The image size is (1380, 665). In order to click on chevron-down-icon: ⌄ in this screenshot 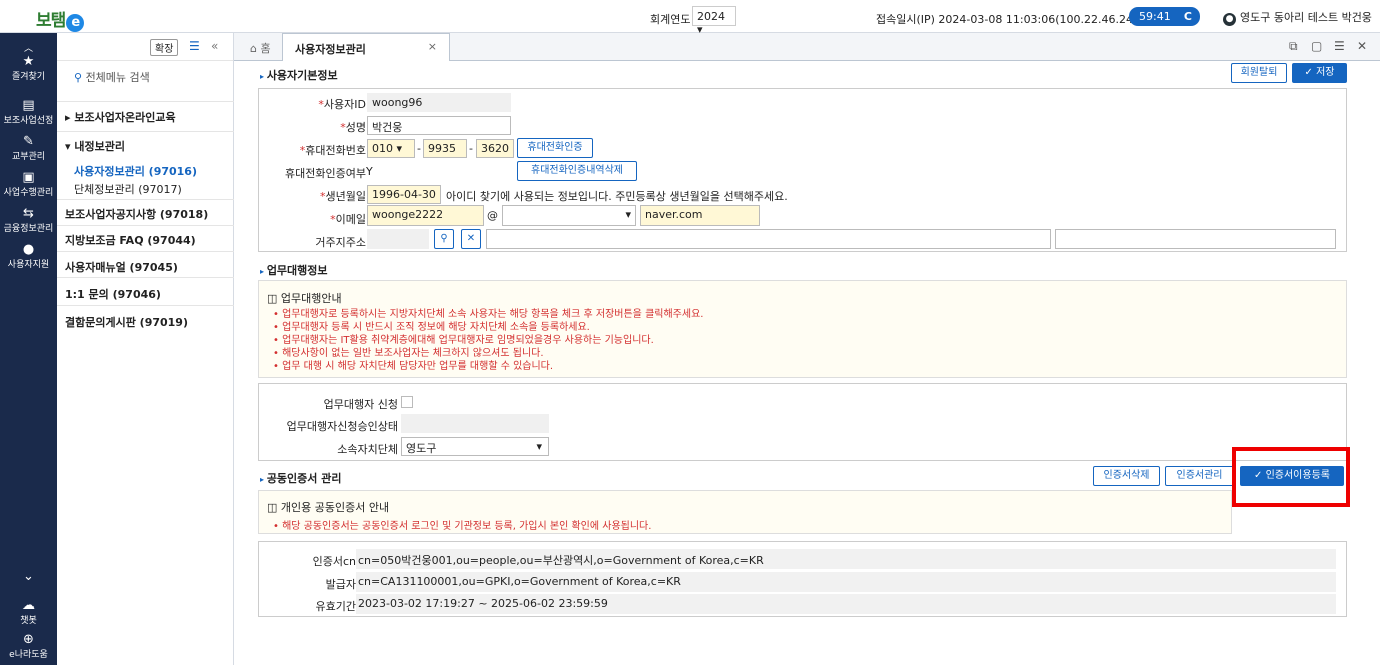, I will do `click(28, 576)`.